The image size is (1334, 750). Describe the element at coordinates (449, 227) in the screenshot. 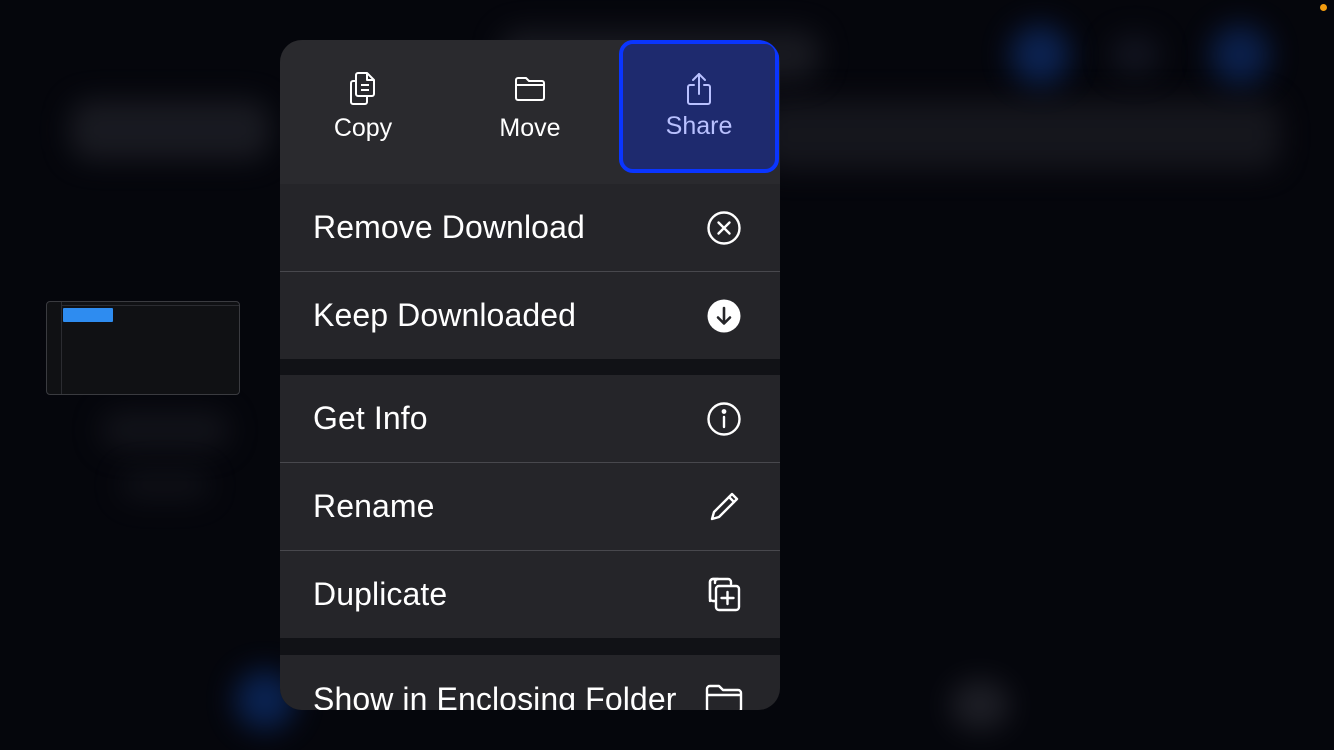

I see `menu-item-label: Remove Download` at that location.